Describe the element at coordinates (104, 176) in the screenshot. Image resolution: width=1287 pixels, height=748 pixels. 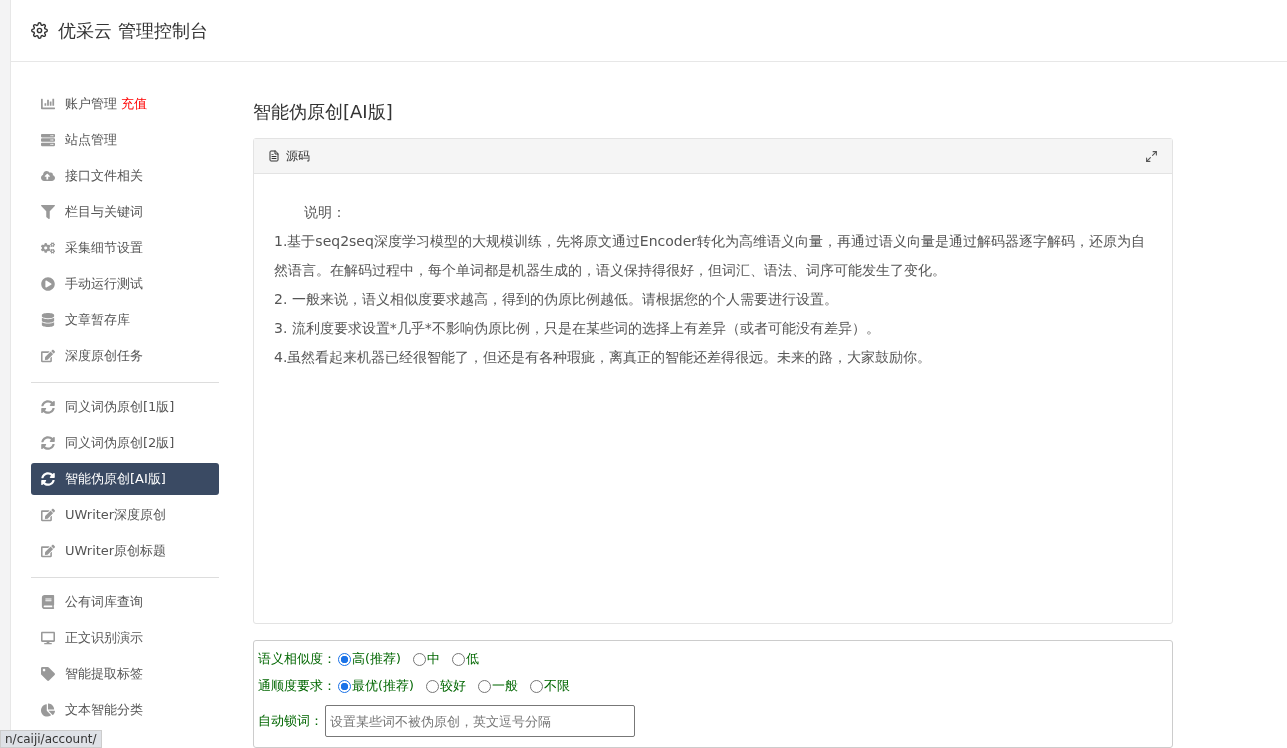
I see `sidebar-item-label: 接口文件相关` at that location.